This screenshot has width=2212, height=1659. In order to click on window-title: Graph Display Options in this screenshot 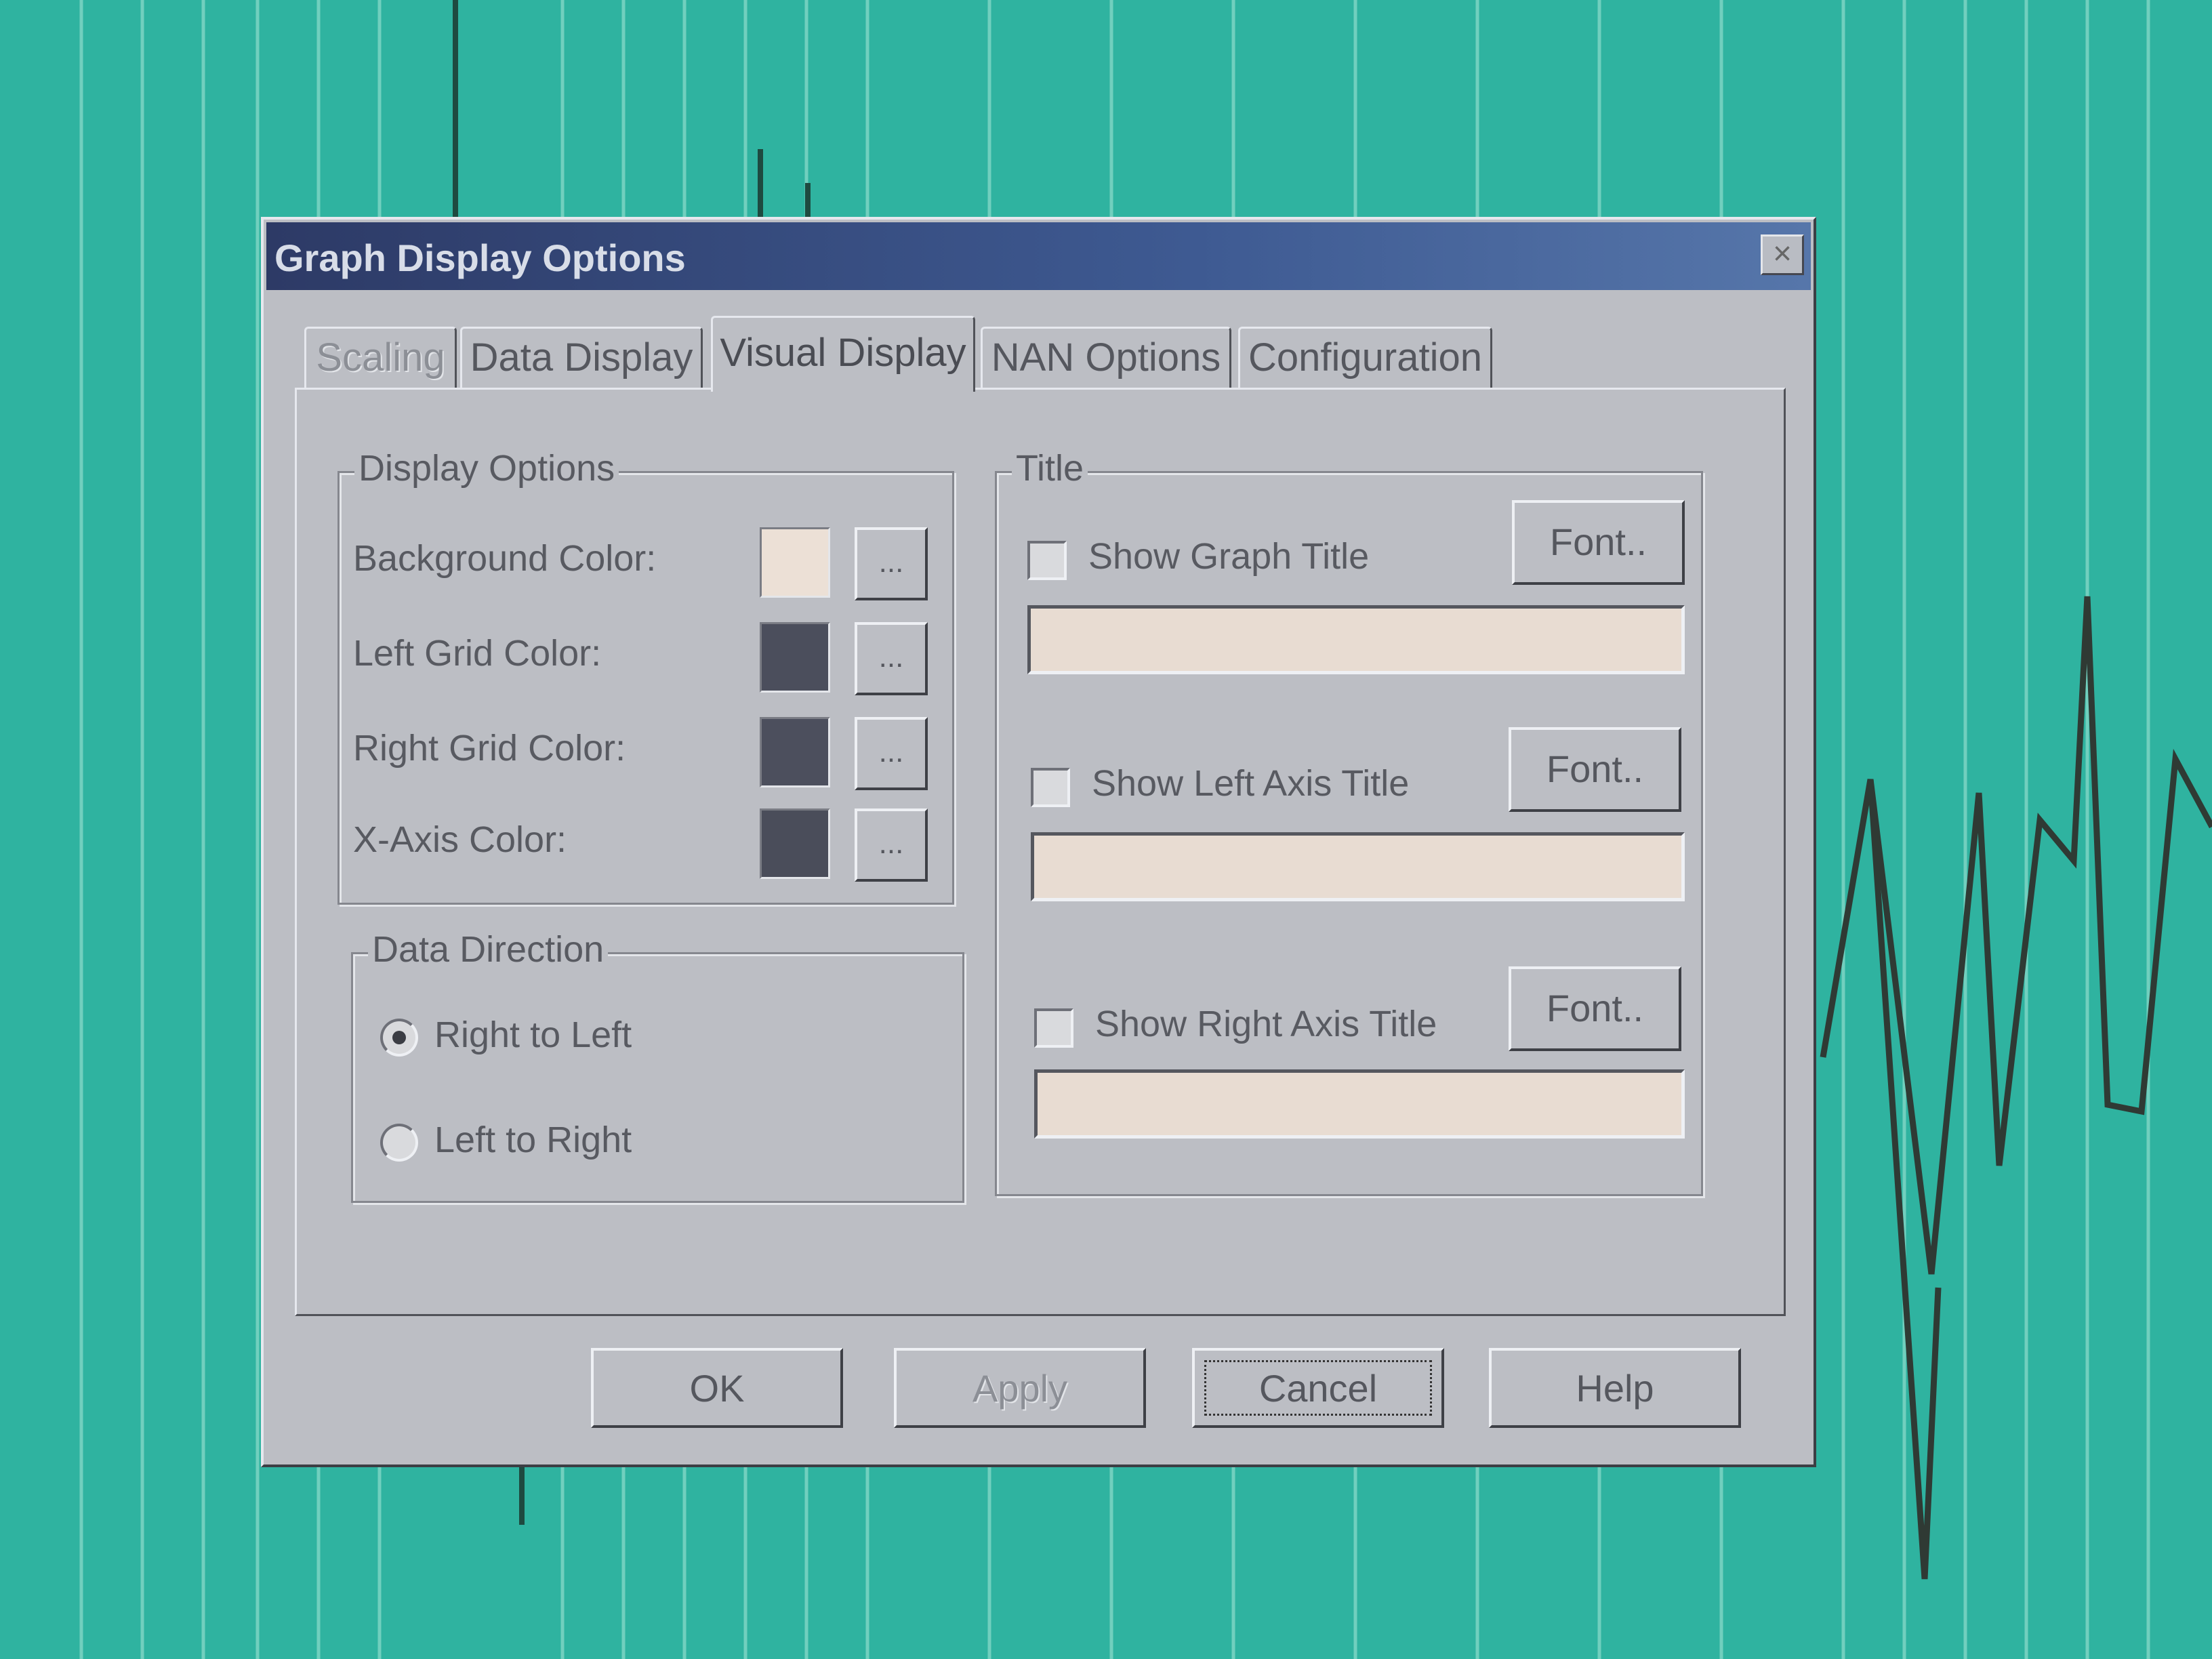, I will do `click(480, 258)`.